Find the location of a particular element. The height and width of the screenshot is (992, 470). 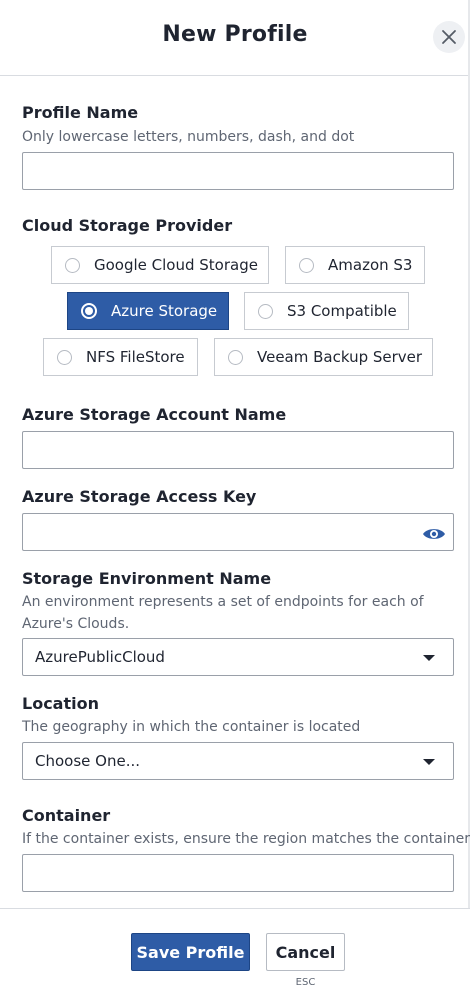

radio-google-cloud-storage: Google Cloud Storage is located at coordinates (160, 265).